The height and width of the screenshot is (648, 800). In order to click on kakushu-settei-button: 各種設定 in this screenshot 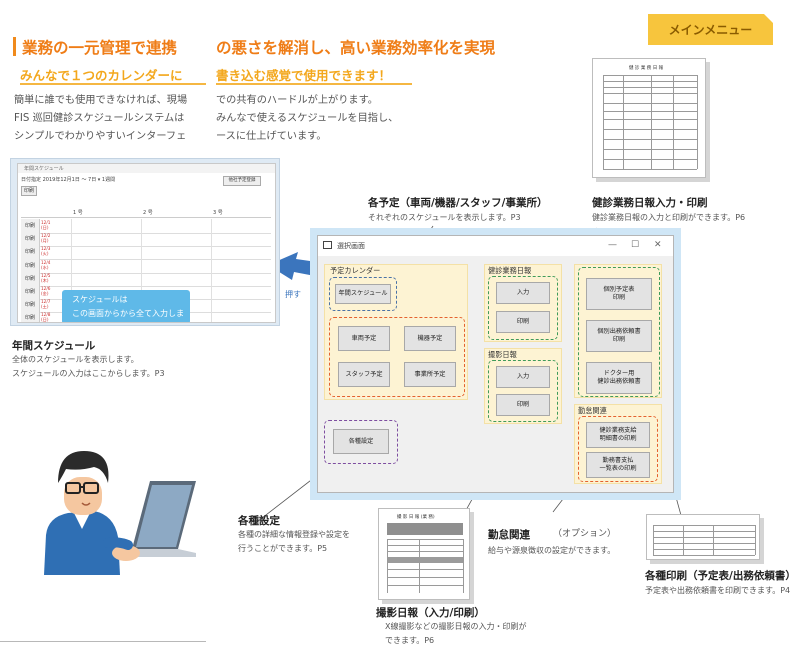, I will do `click(361, 441)`.